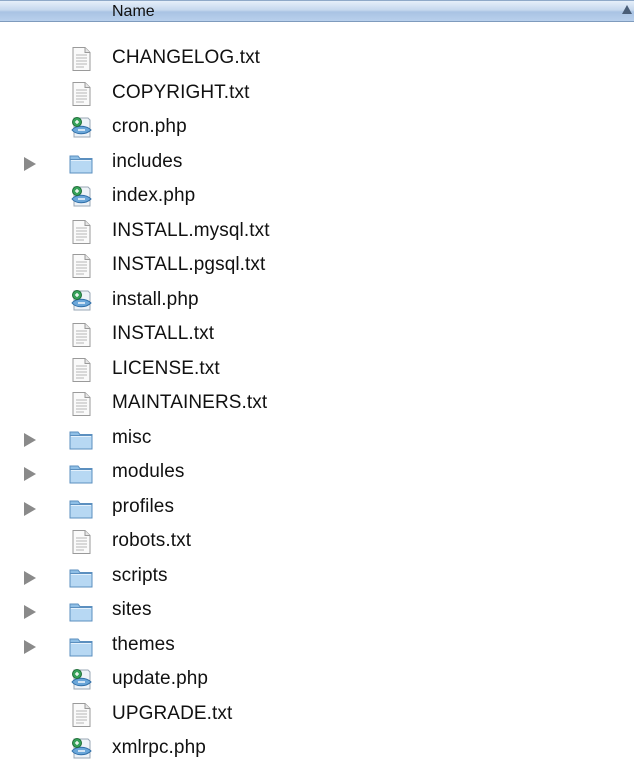 This screenshot has height=776, width=634. What do you see at coordinates (317, 751) in the screenshot?
I see `file-row: xmlrpc.php` at bounding box center [317, 751].